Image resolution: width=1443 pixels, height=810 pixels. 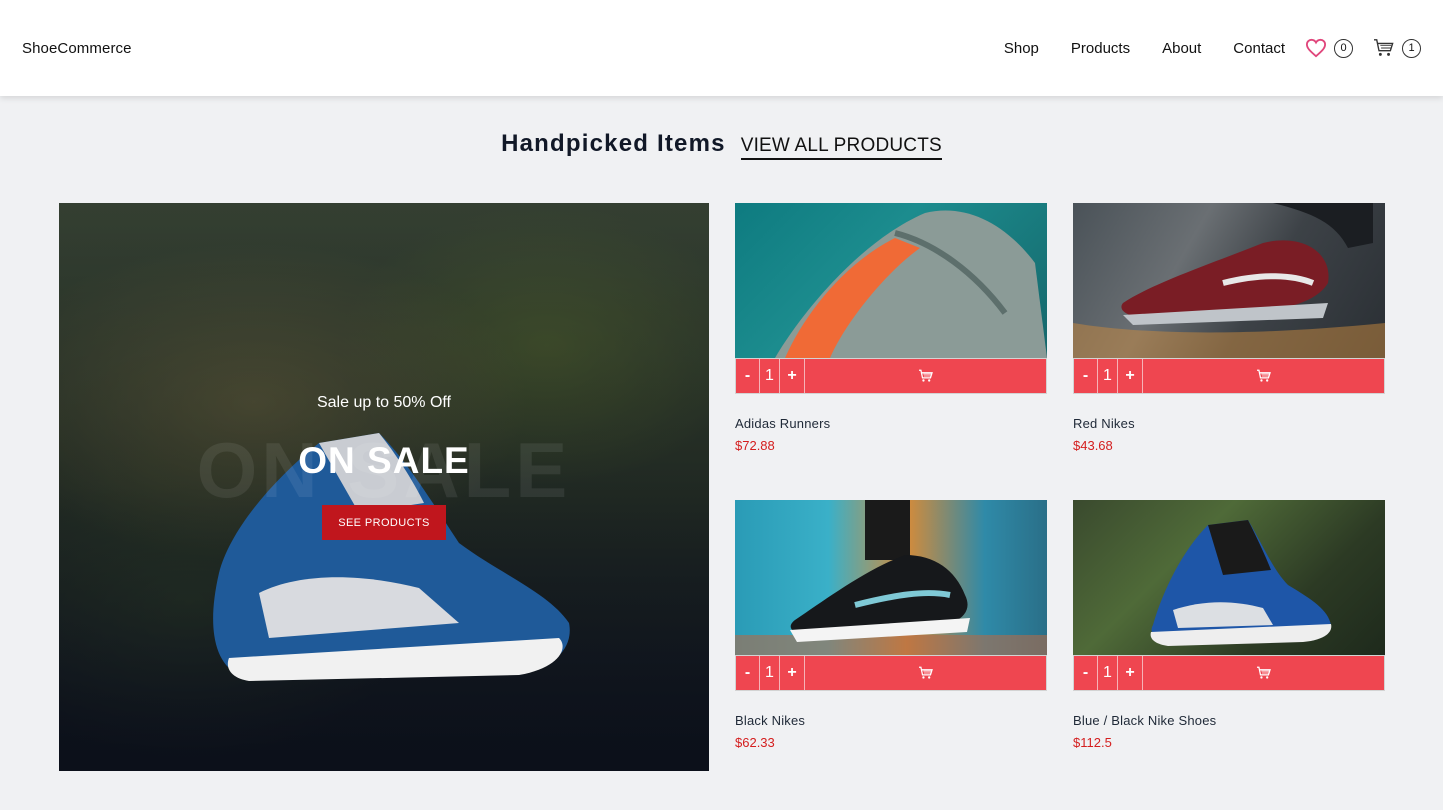 I want to click on main-nav: Shop Products About Contact 0 1, so click(x=1212, y=48).